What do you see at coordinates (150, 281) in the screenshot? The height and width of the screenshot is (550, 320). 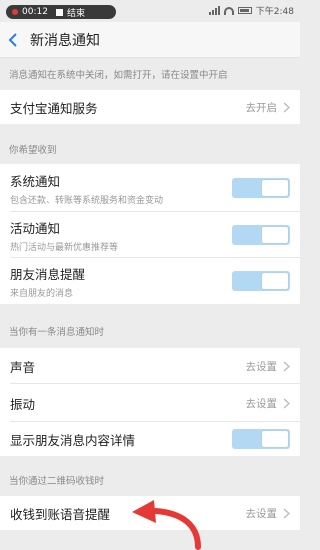 I see `friend-message-row: 朋友消息提醒 来自朋友的消息` at bounding box center [150, 281].